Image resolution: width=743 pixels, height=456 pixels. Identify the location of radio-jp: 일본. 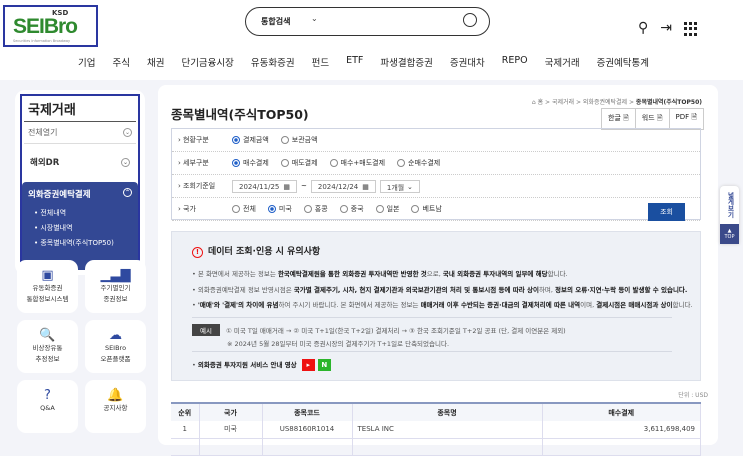
(387, 209).